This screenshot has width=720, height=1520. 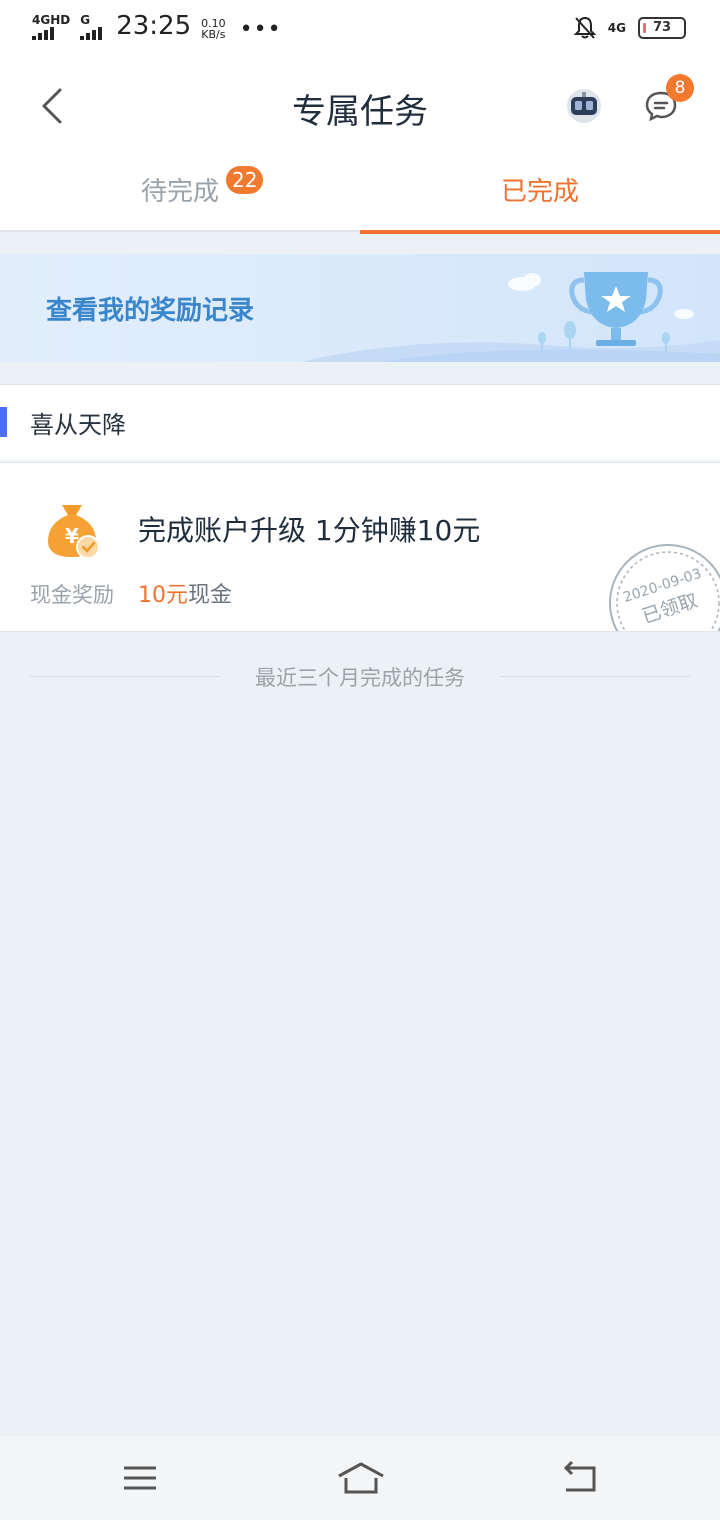 What do you see at coordinates (72, 595) in the screenshot?
I see `reward-label: 现金奖励` at bounding box center [72, 595].